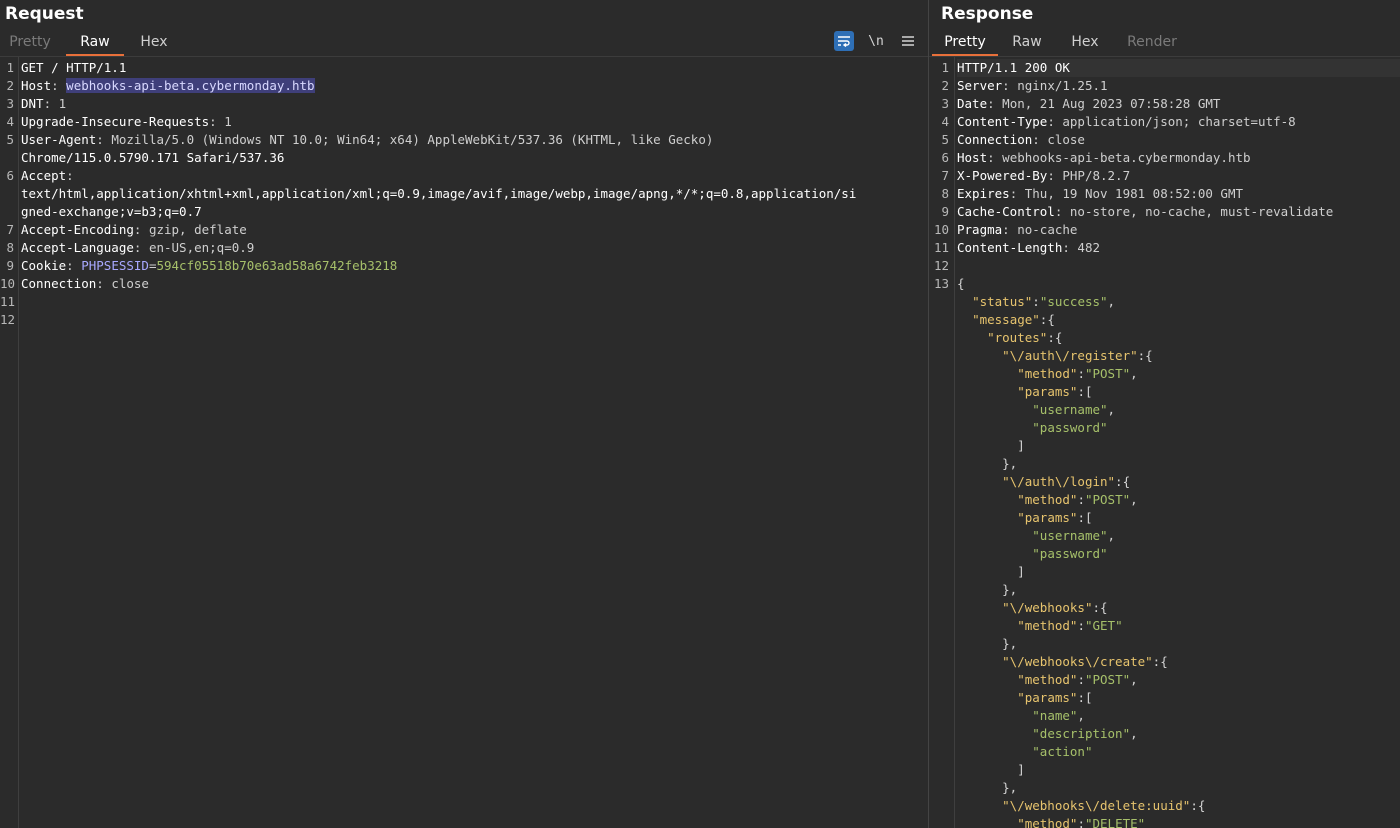 The image size is (1400, 828). I want to click on line-number: 6, so click(10, 175).